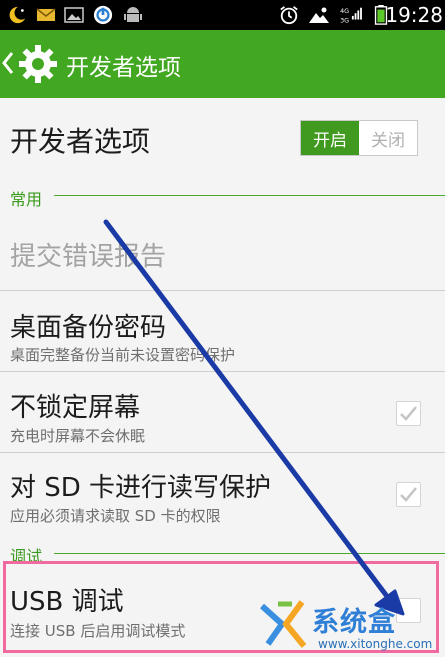 The image size is (445, 657). What do you see at coordinates (88, 257) in the screenshot?
I see `bug-report-title: 提交错误报告` at bounding box center [88, 257].